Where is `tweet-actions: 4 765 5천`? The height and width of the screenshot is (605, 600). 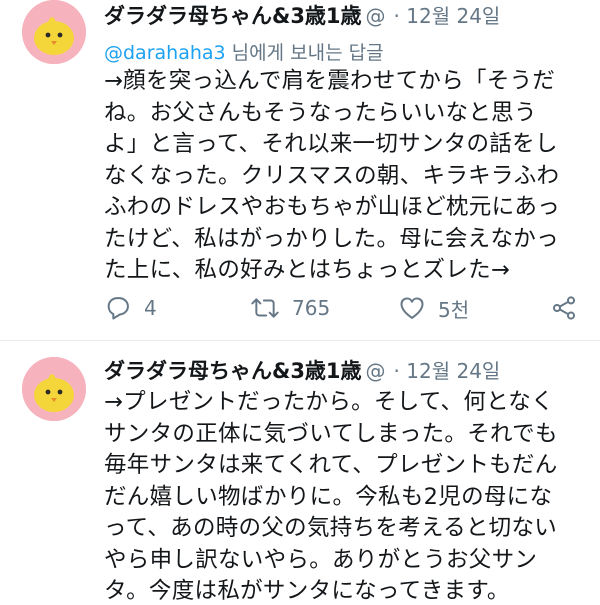
tweet-actions: 4 765 5천 is located at coordinates (344, 308).